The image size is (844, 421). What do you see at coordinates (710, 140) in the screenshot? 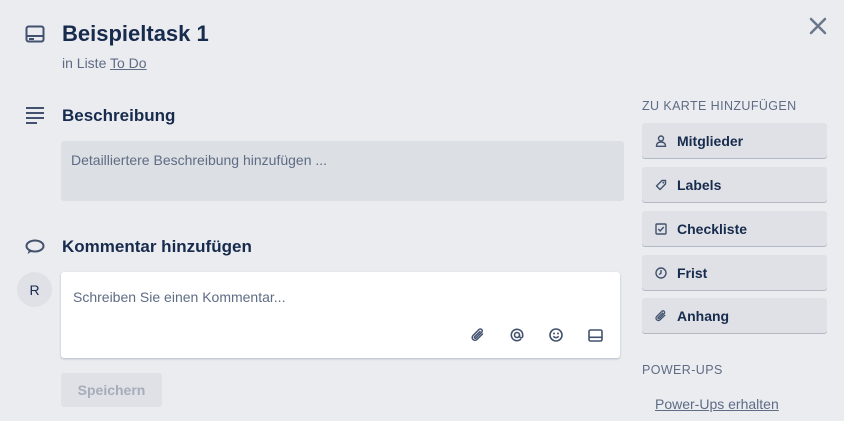
I see `members-label: Mitglieder` at bounding box center [710, 140].